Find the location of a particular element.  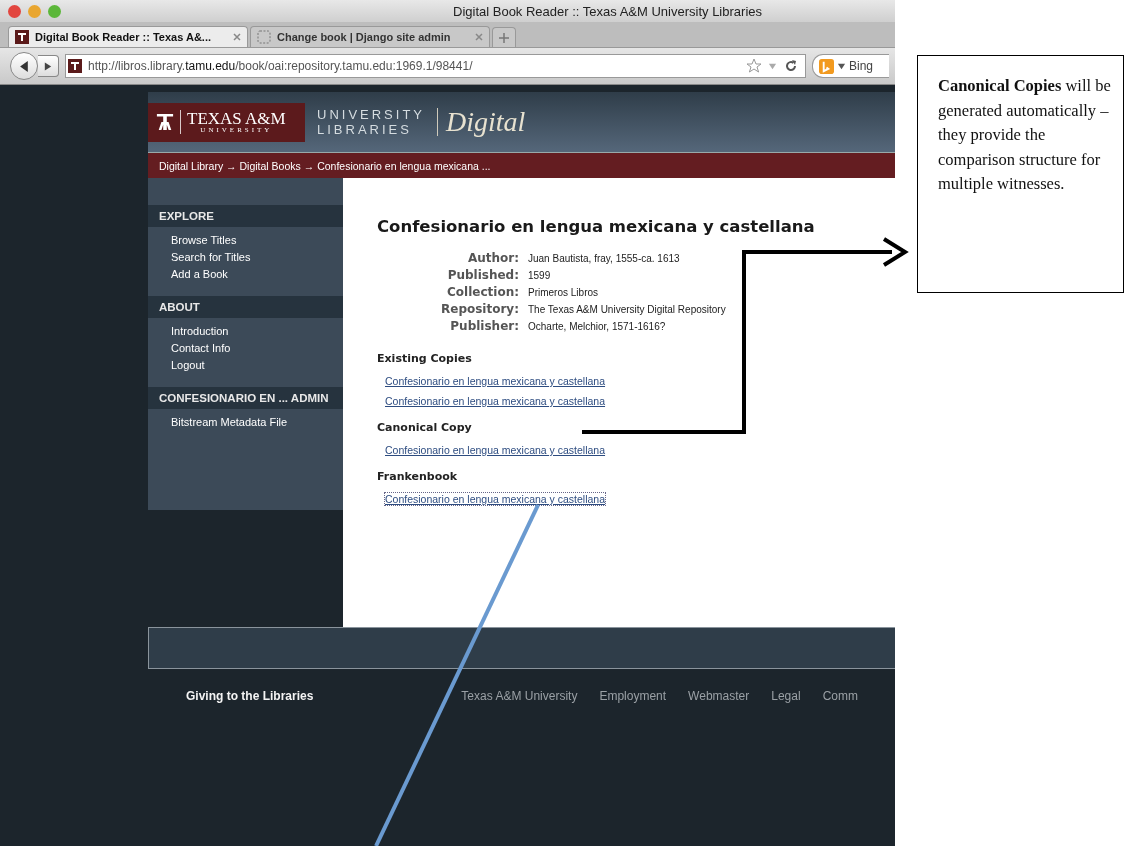

section-heading: Frankenbook is located at coordinates (417, 476).